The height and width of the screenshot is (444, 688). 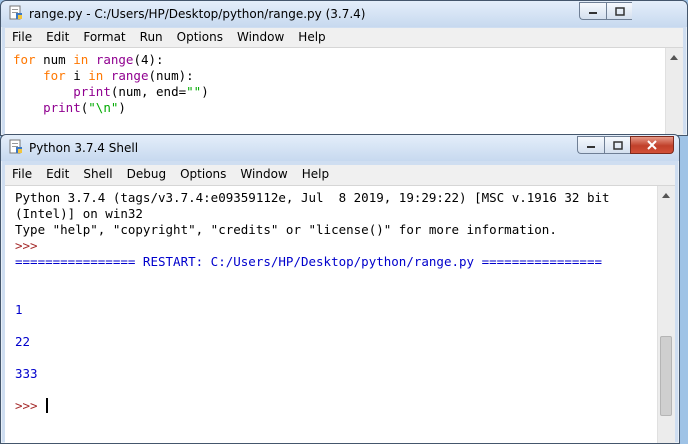 What do you see at coordinates (151, 37) in the screenshot?
I see `editor-menu-run: Run` at bounding box center [151, 37].